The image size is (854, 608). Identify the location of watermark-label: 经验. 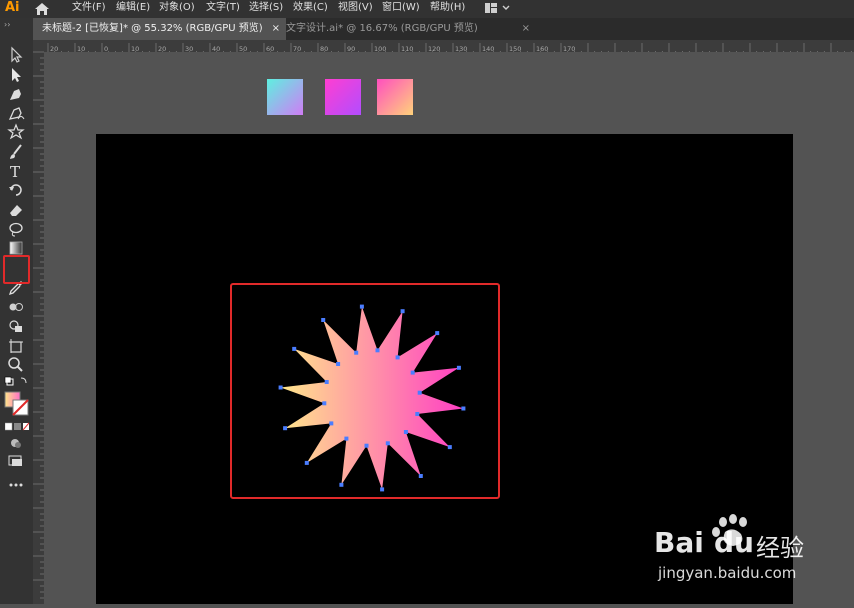
(780, 548).